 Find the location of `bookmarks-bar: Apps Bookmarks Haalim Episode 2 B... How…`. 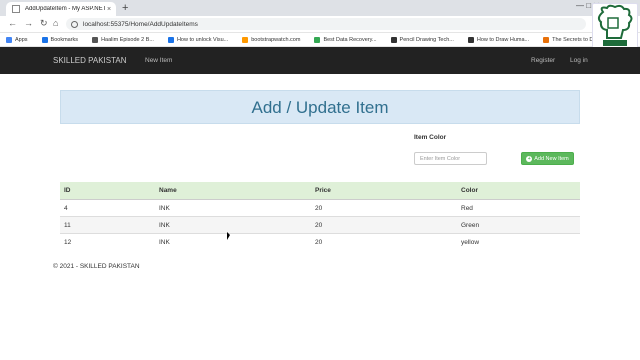

bookmarks-bar: Apps Bookmarks Haalim Episode 2 B... How… is located at coordinates (320, 40).